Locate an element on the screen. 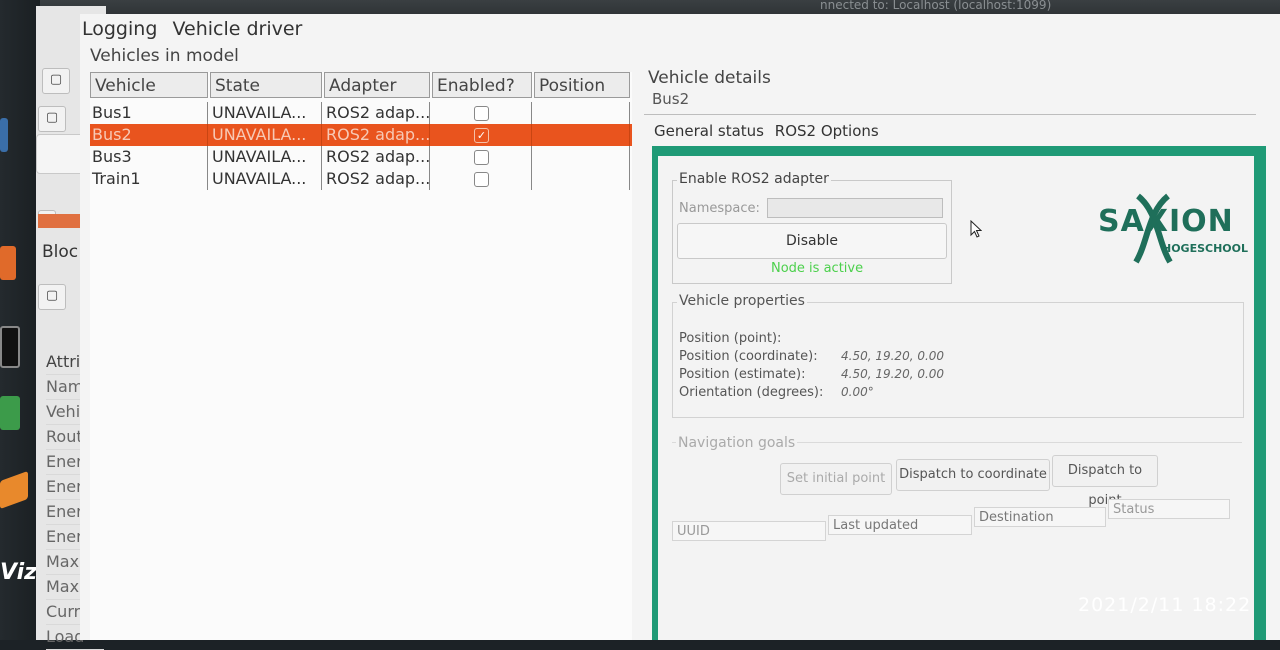  table-header: Vehicle State Adapter Enabled? Position is located at coordinates (361, 86).